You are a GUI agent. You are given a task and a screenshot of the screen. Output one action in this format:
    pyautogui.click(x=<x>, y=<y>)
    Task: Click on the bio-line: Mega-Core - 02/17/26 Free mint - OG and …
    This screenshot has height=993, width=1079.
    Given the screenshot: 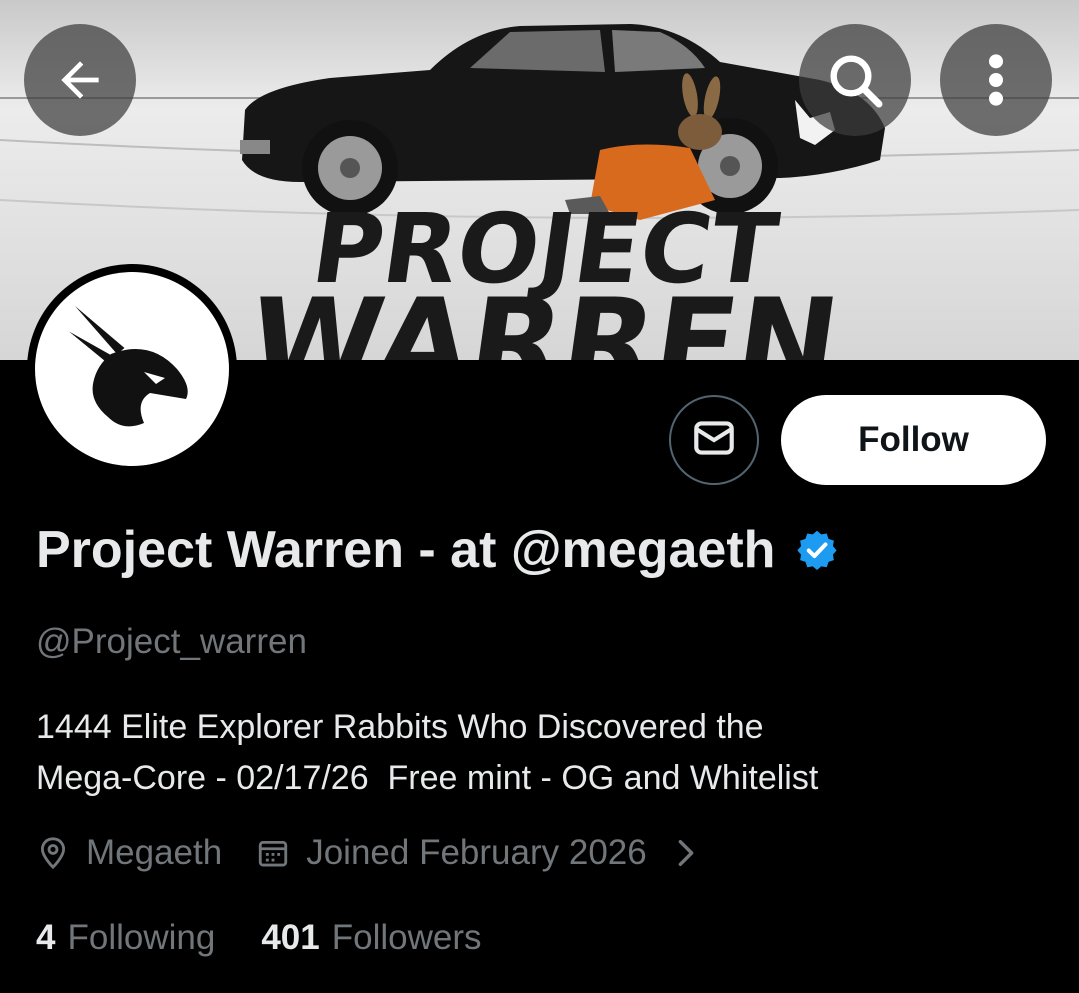 What is the action you would take?
    pyautogui.click(x=427, y=778)
    